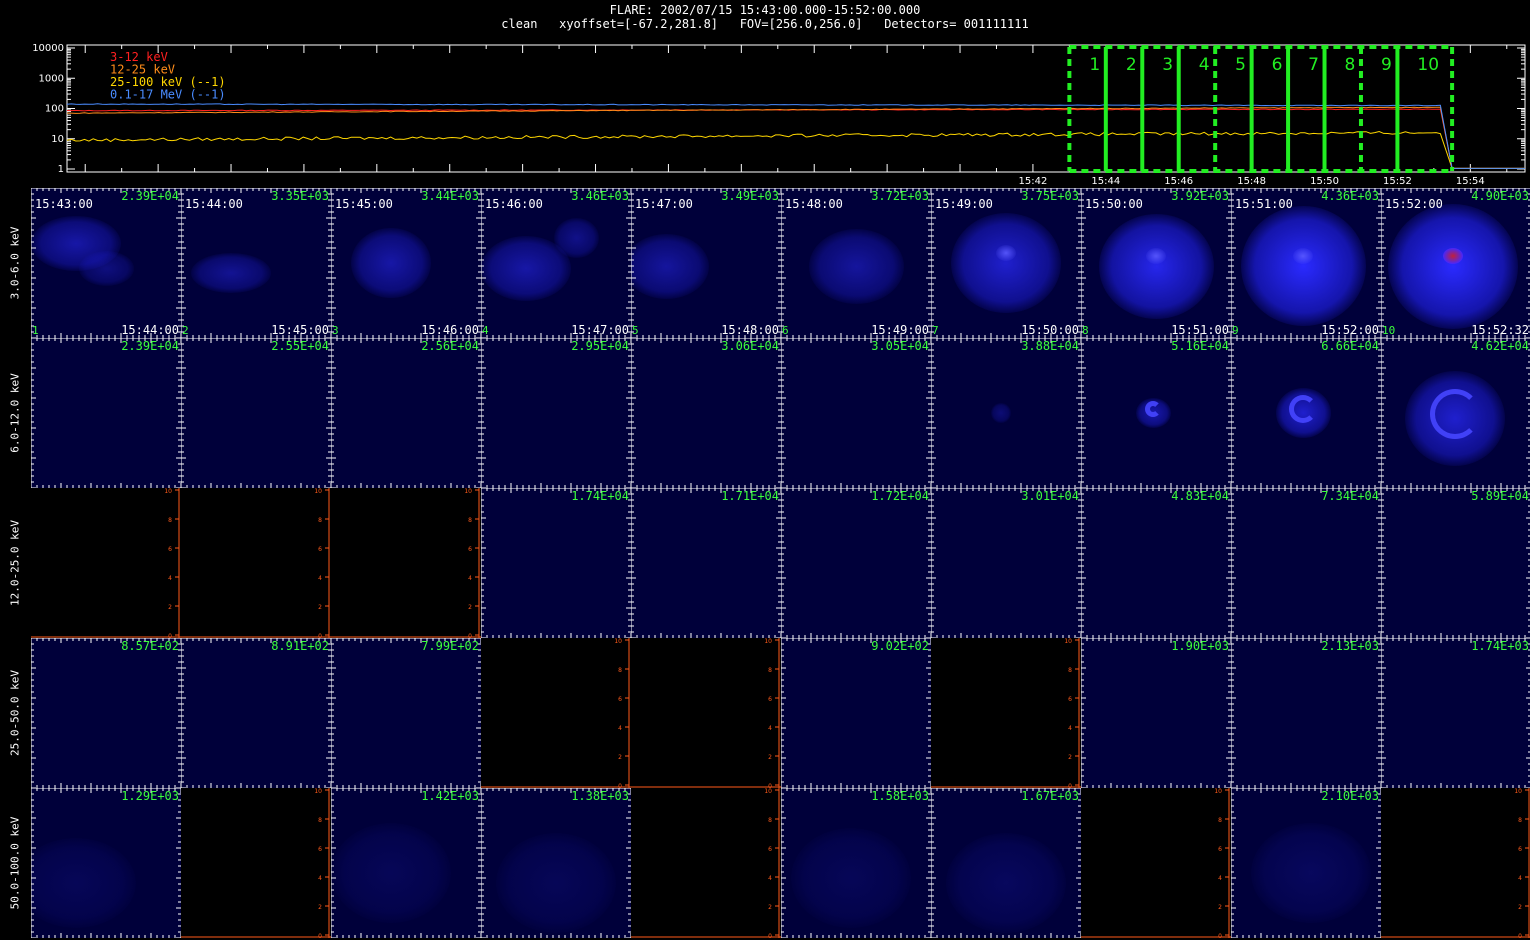 The width and height of the screenshot is (1530, 940). What do you see at coordinates (1306, 263) in the screenshot?
I see `image-panel: 4.36E+03 15:51:00 15:52:00 9` at bounding box center [1306, 263].